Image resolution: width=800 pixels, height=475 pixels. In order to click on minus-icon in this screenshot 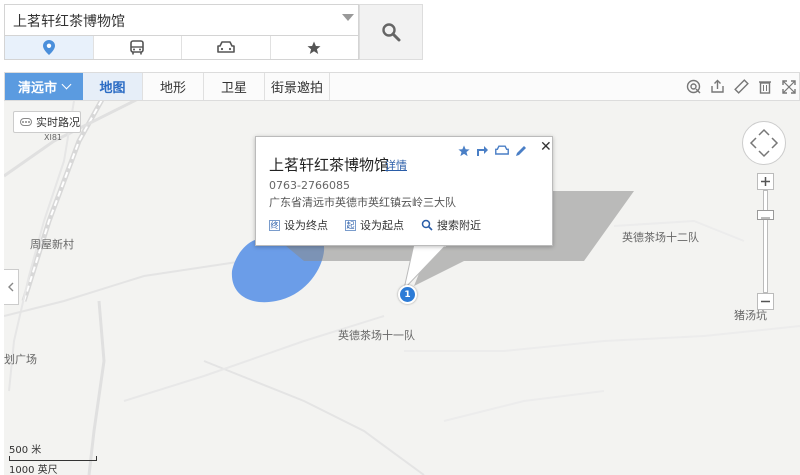, I will do `click(765, 301)`.